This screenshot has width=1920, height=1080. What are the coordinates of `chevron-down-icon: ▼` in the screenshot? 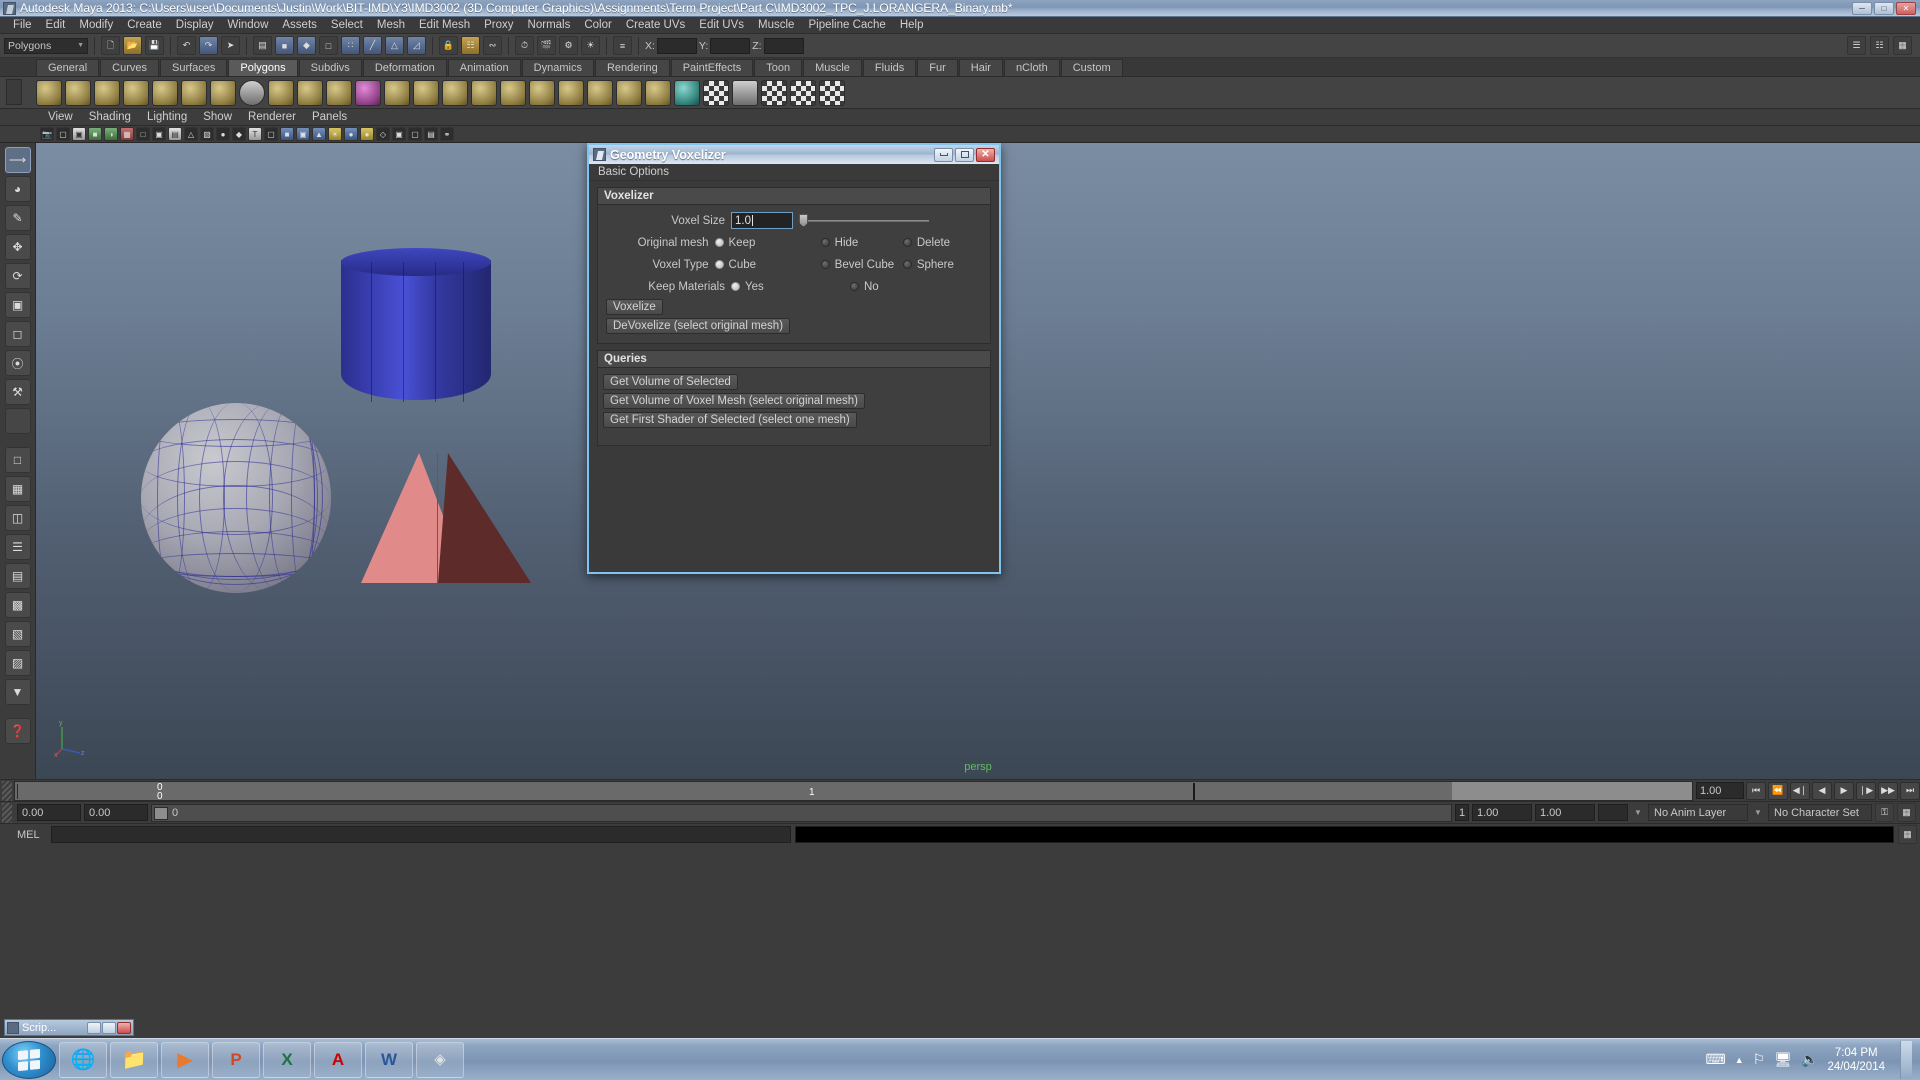 It's located at (1638, 812).